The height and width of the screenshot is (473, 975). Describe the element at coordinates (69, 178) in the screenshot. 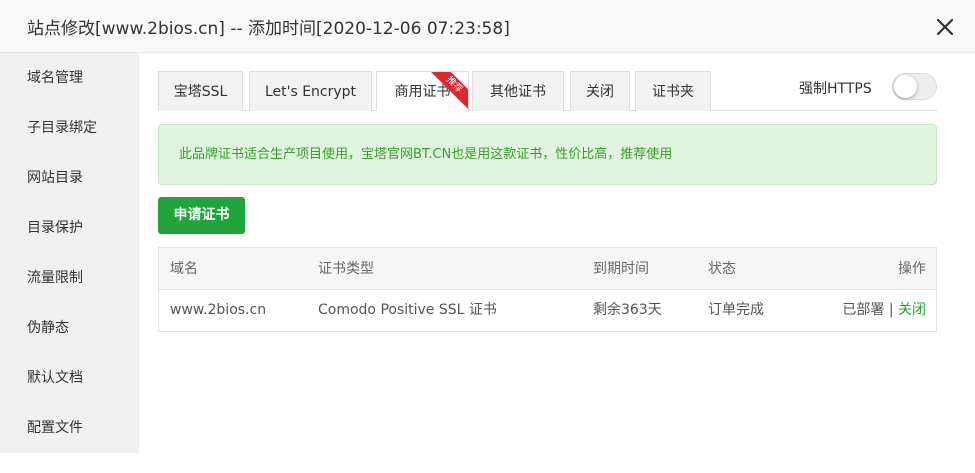

I see `sidebar-item-site-directory: 网站目录` at that location.